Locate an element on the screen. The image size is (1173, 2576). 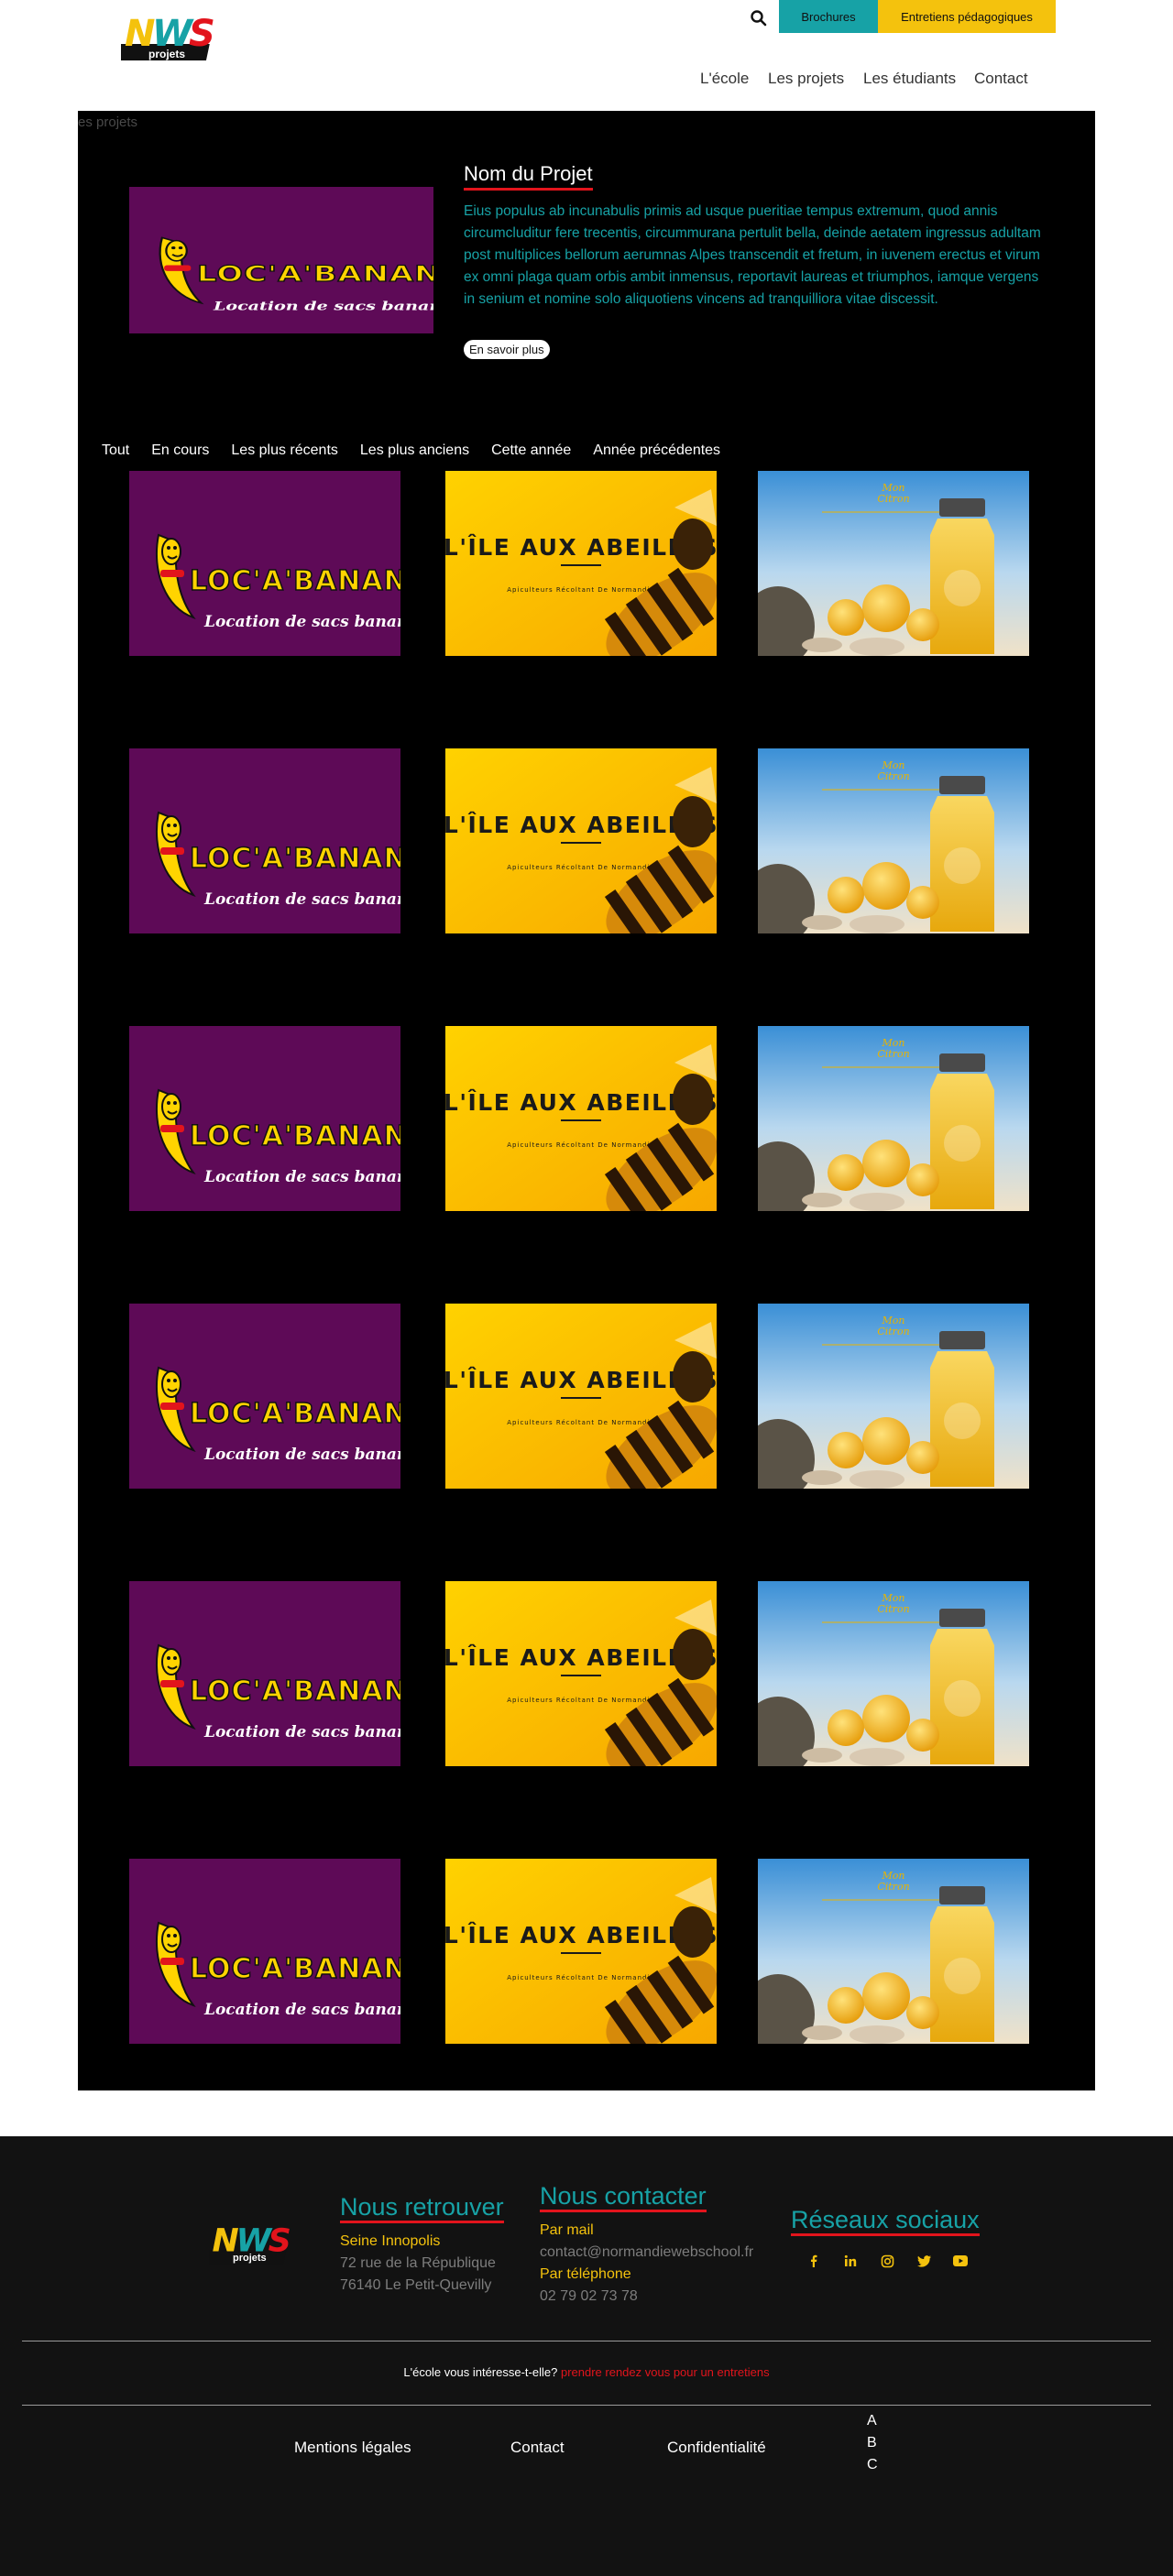
contact-heading: Nous contacter is located at coordinates (624, 2197).